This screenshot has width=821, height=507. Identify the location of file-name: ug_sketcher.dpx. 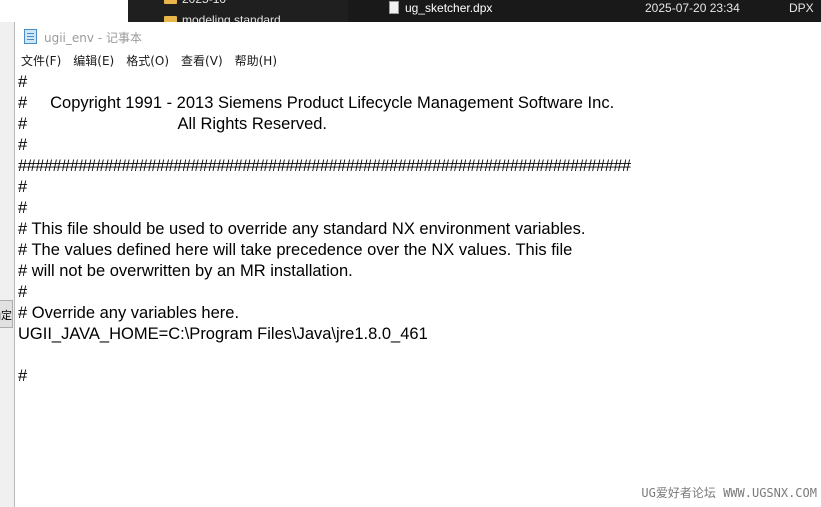
(448, 8).